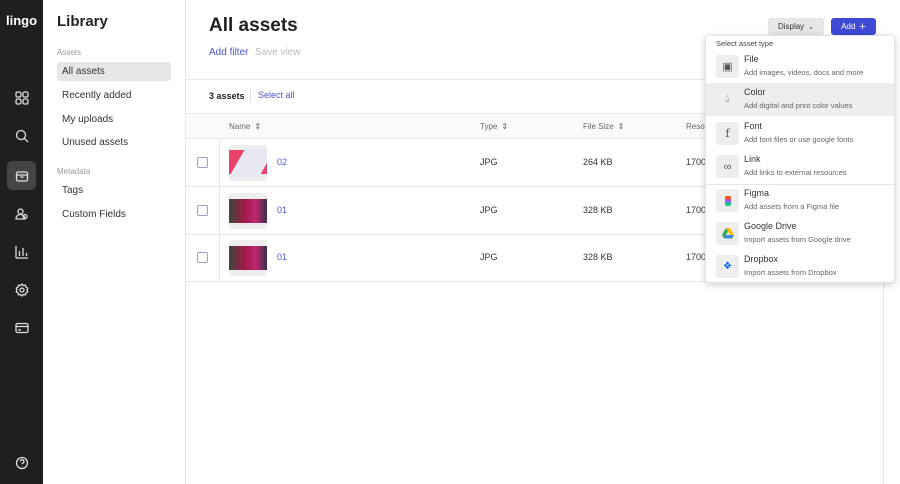  I want to click on figma-icon, so click(727, 200).